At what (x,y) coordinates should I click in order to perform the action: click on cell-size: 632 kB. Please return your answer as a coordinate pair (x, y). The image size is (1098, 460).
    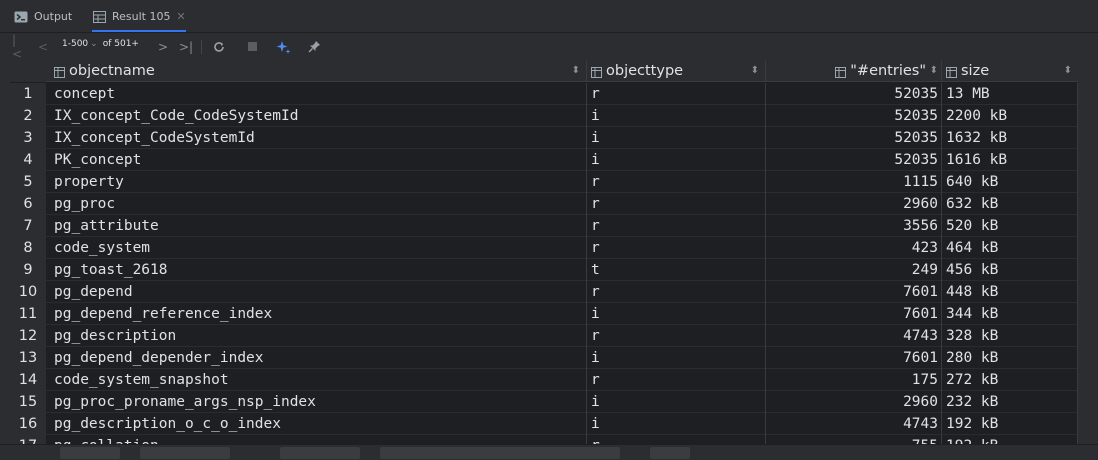
    Looking at the image, I should click on (1010, 204).